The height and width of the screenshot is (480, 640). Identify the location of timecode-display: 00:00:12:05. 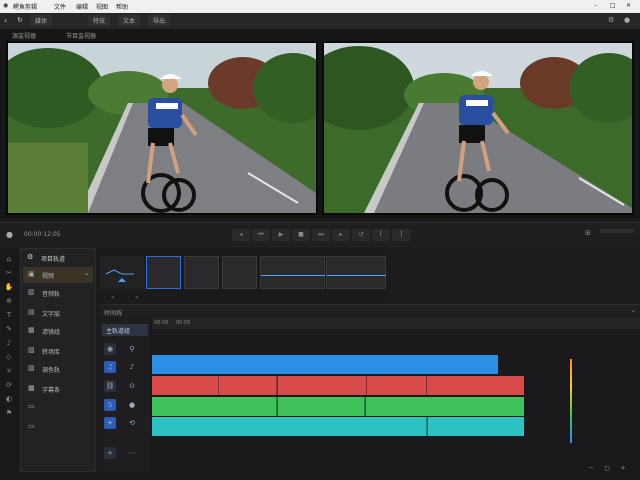
(42, 234).